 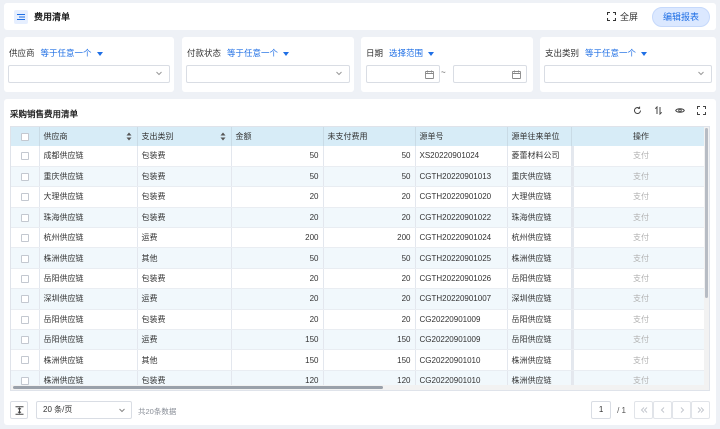 What do you see at coordinates (490, 74) in the screenshot?
I see `date-end-input` at bounding box center [490, 74].